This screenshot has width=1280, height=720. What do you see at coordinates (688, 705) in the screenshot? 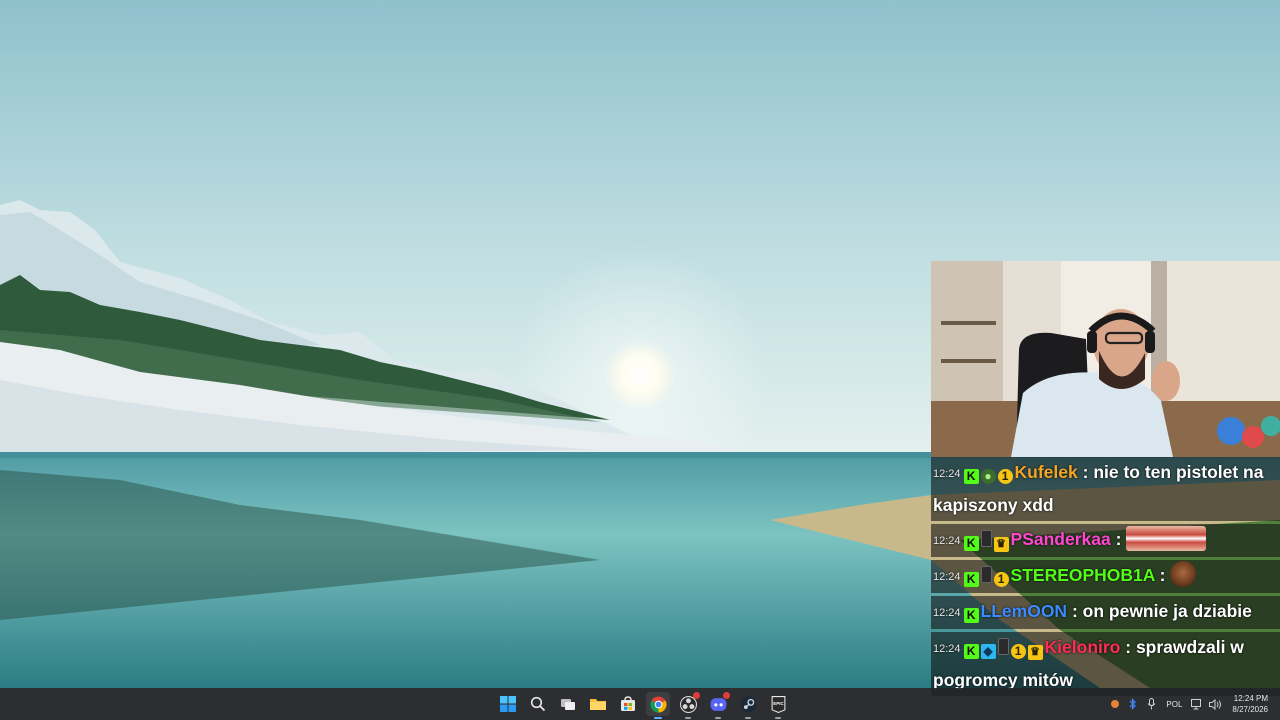
I see `obs-button` at bounding box center [688, 705].